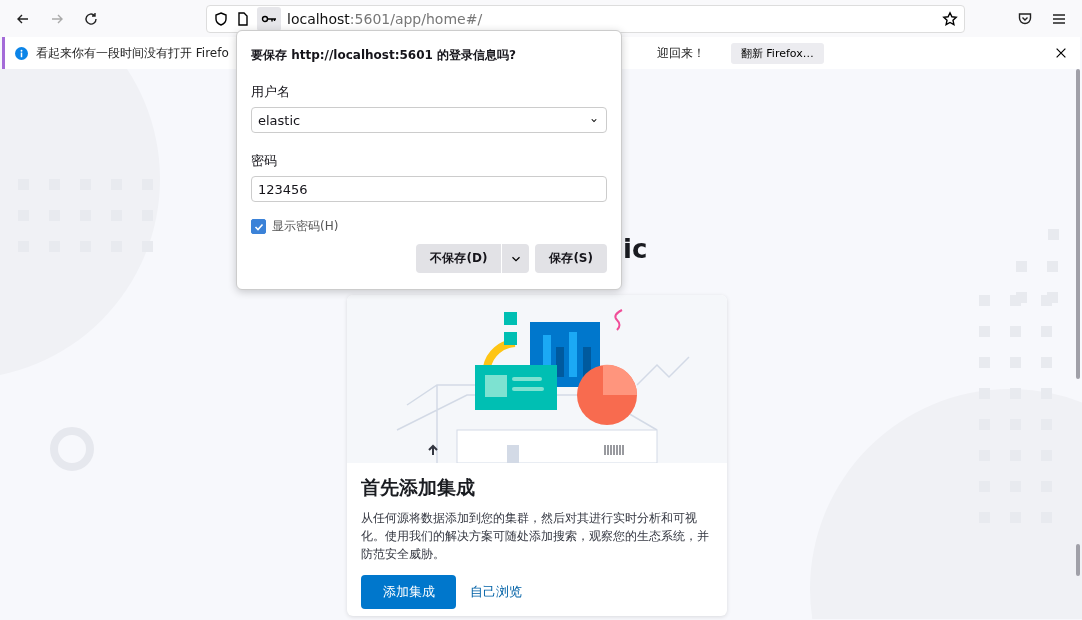 This screenshot has height=620, width=1082. Describe the element at coordinates (950, 18) in the screenshot. I see `star-icon` at that location.